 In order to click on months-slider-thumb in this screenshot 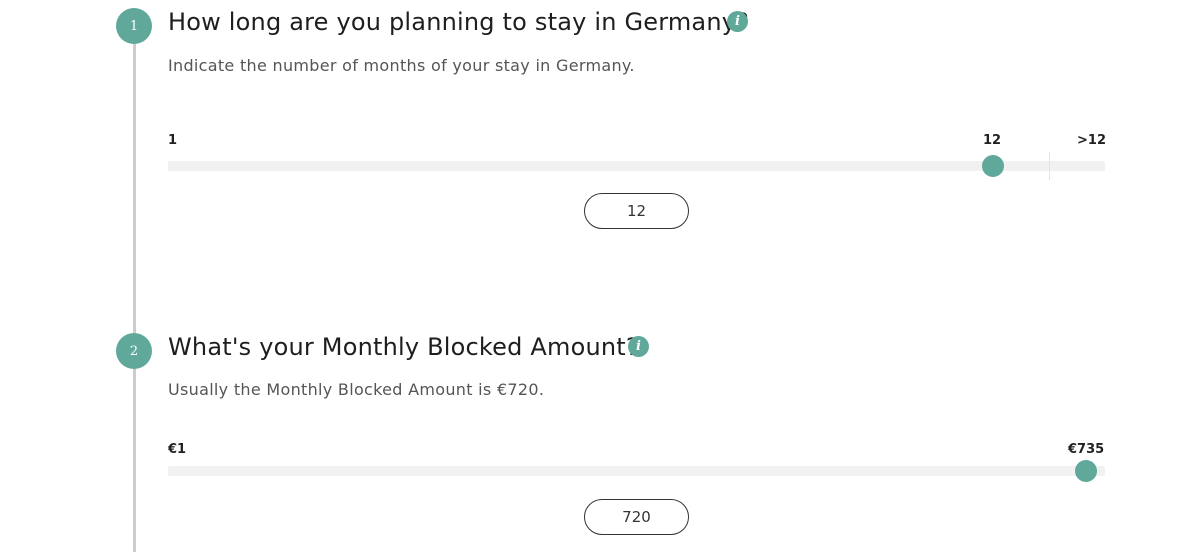, I will do `click(993, 166)`.